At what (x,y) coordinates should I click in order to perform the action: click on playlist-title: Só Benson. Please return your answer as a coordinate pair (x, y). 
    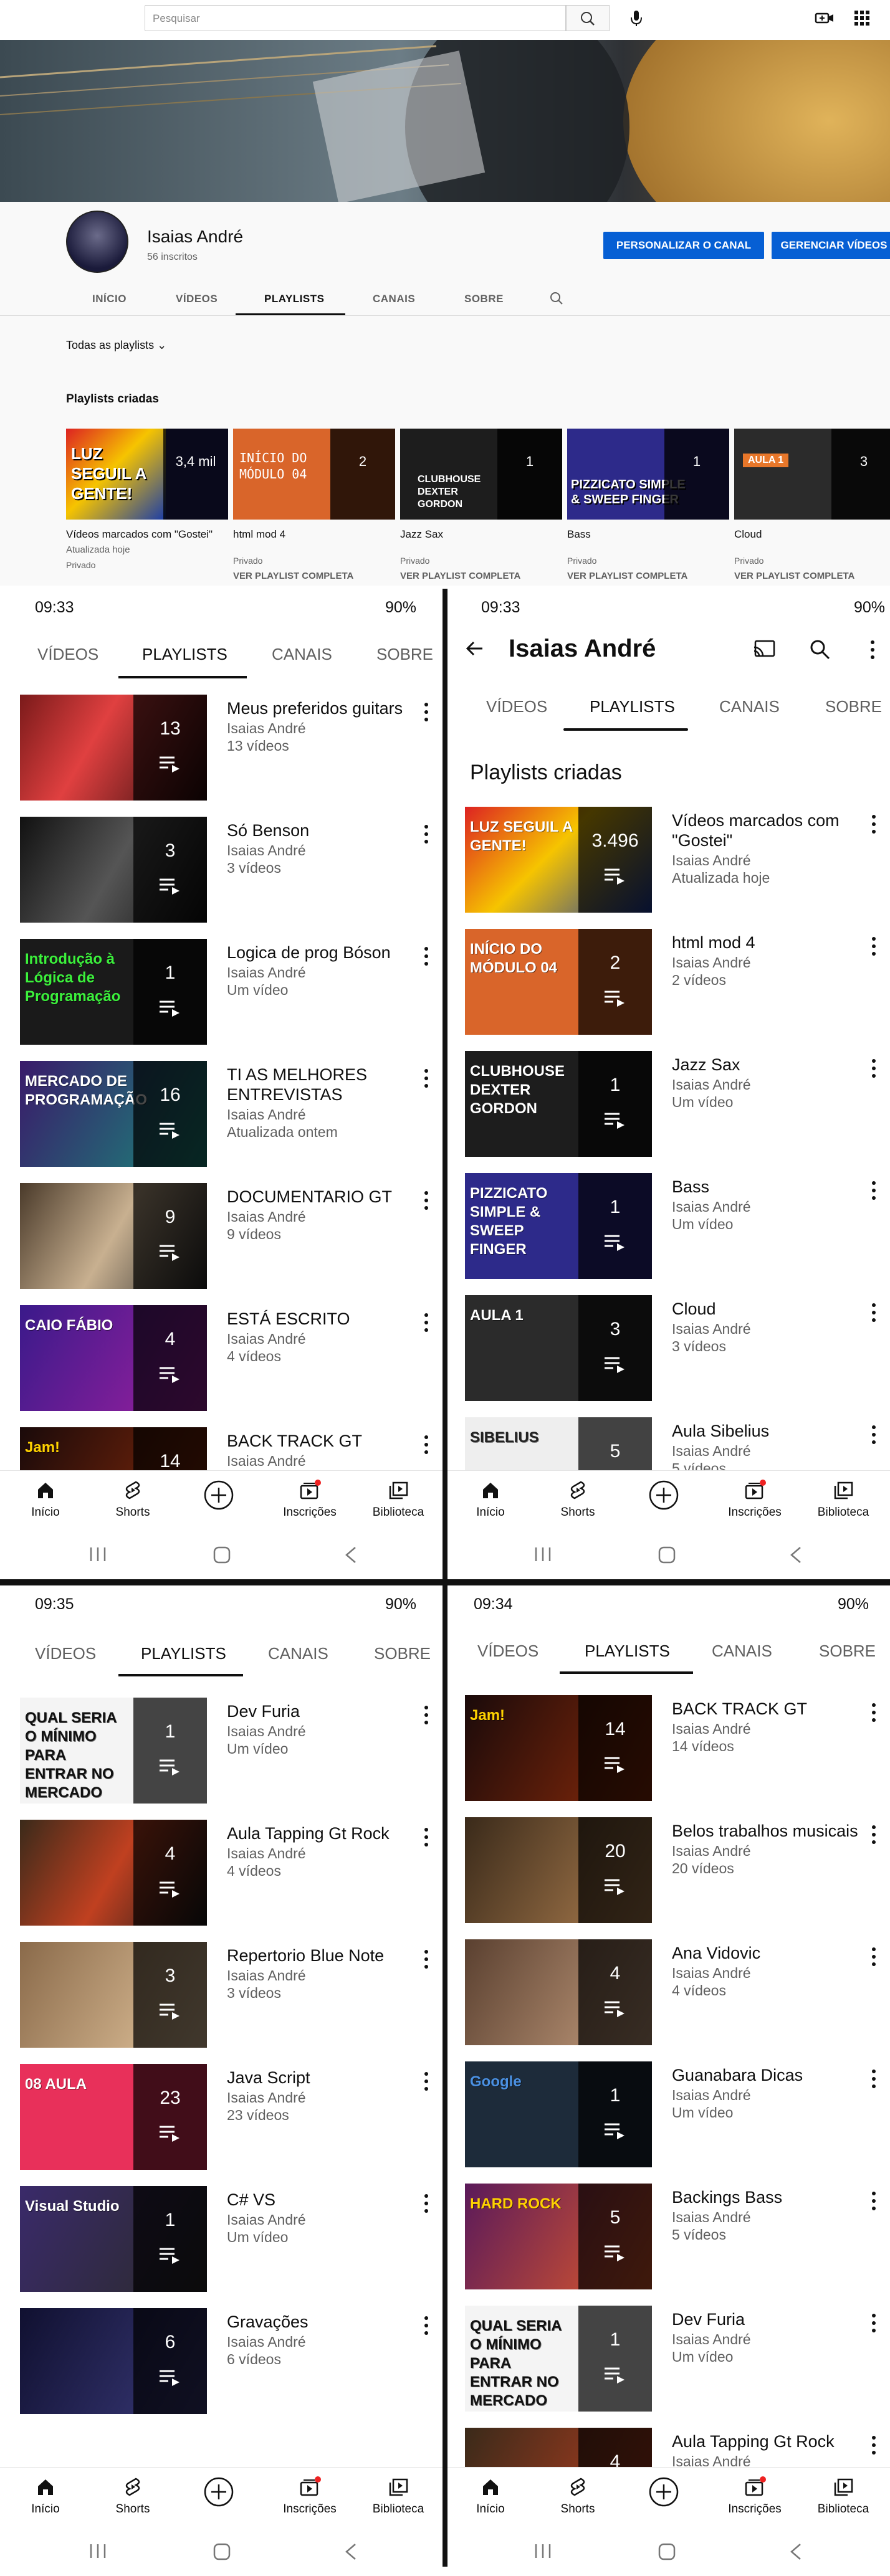
    Looking at the image, I should click on (321, 830).